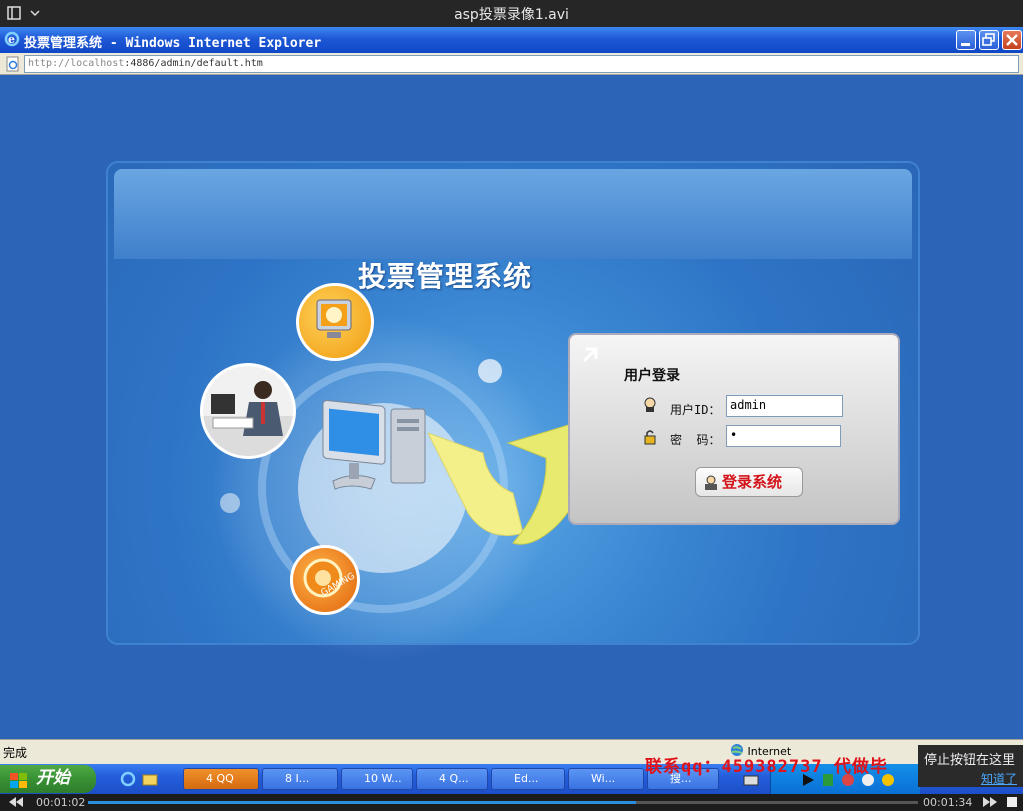 This screenshot has width=1023, height=811. What do you see at coordinates (1012, 40) in the screenshot?
I see `close-button` at bounding box center [1012, 40].